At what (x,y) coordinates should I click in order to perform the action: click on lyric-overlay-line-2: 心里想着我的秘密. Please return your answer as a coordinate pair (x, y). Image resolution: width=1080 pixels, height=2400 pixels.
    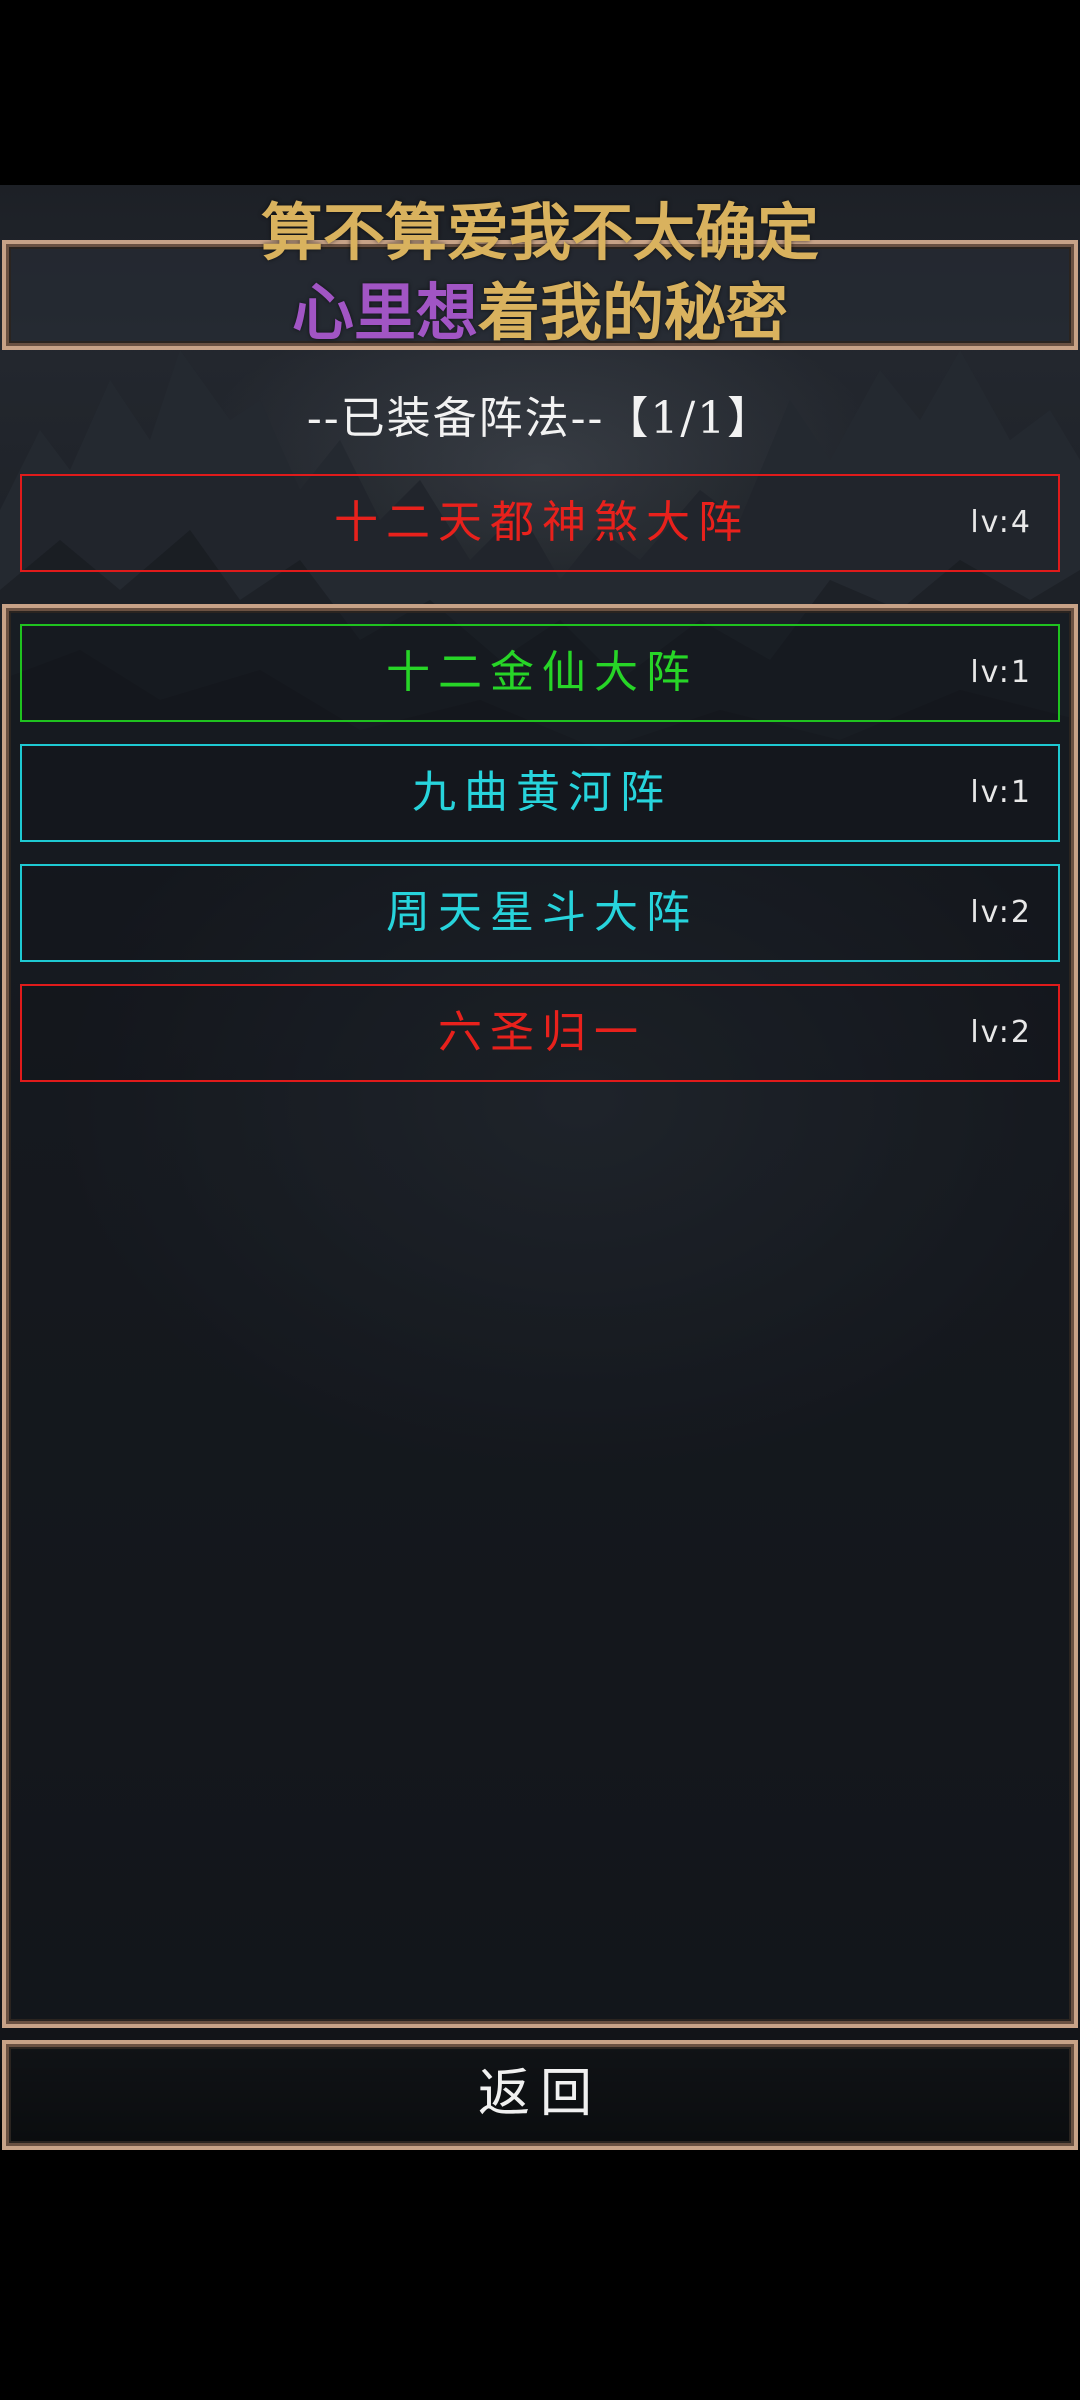
    Looking at the image, I should click on (540, 307).